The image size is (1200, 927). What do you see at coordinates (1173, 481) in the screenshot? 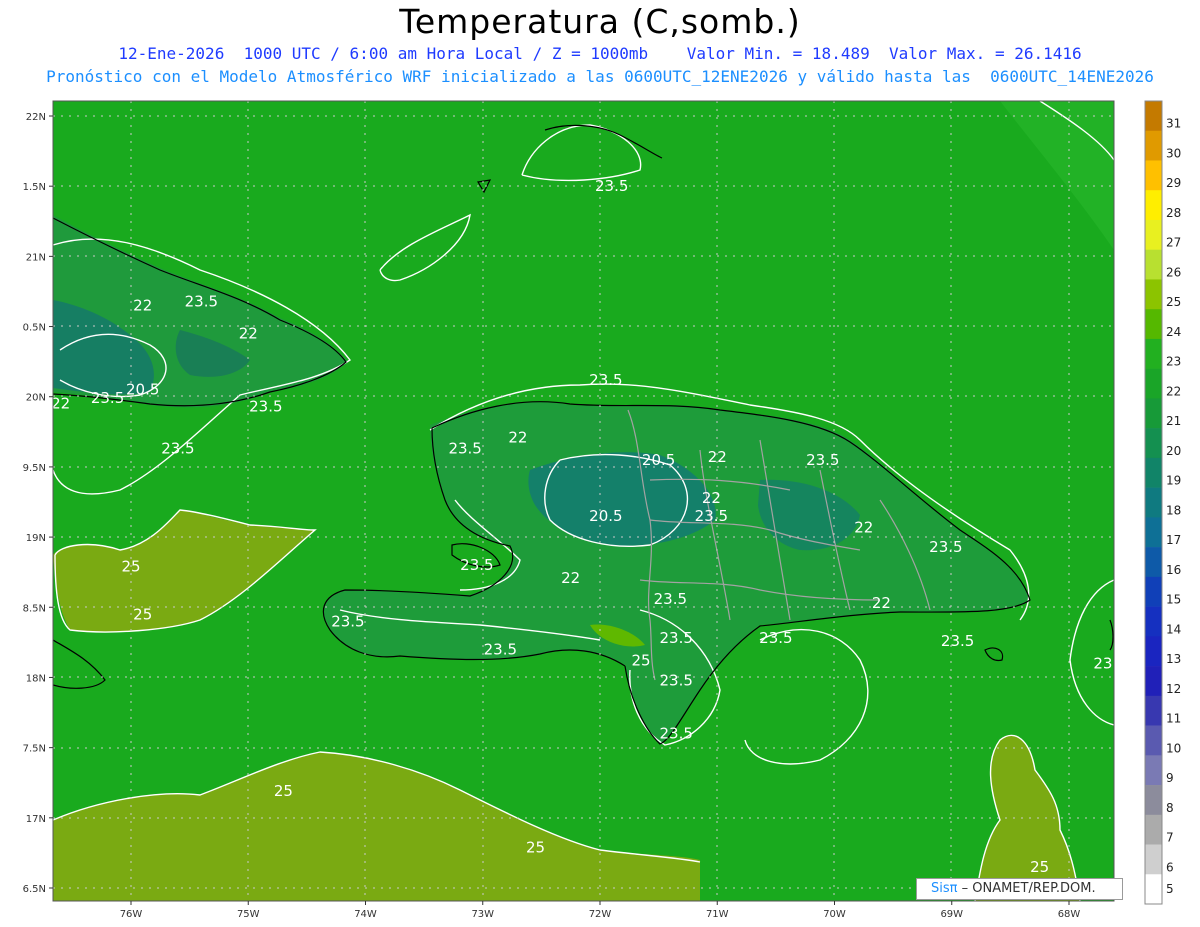
I see `colorbar-label: 19` at bounding box center [1173, 481].